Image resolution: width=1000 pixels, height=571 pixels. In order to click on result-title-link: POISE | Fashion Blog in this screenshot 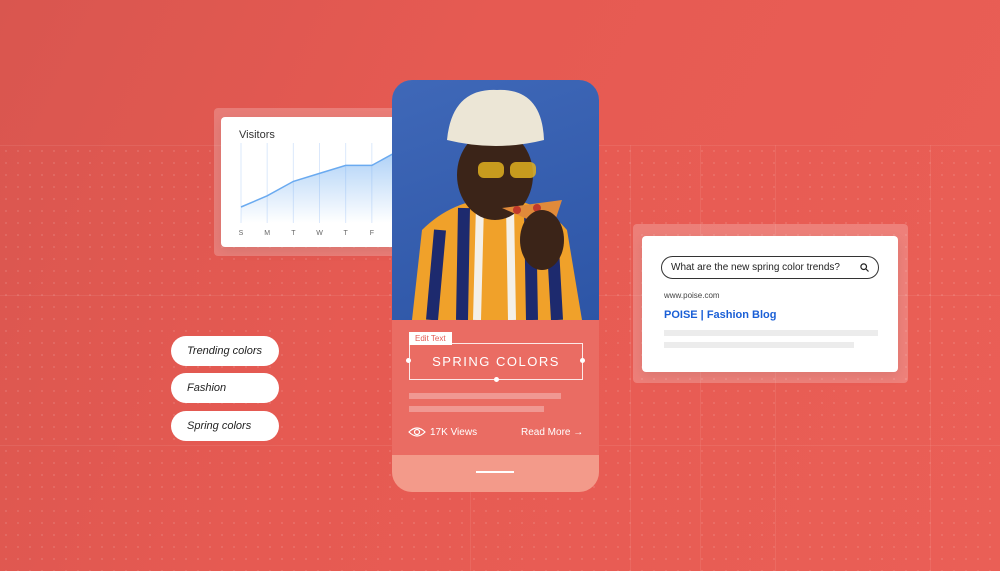, I will do `click(720, 315)`.